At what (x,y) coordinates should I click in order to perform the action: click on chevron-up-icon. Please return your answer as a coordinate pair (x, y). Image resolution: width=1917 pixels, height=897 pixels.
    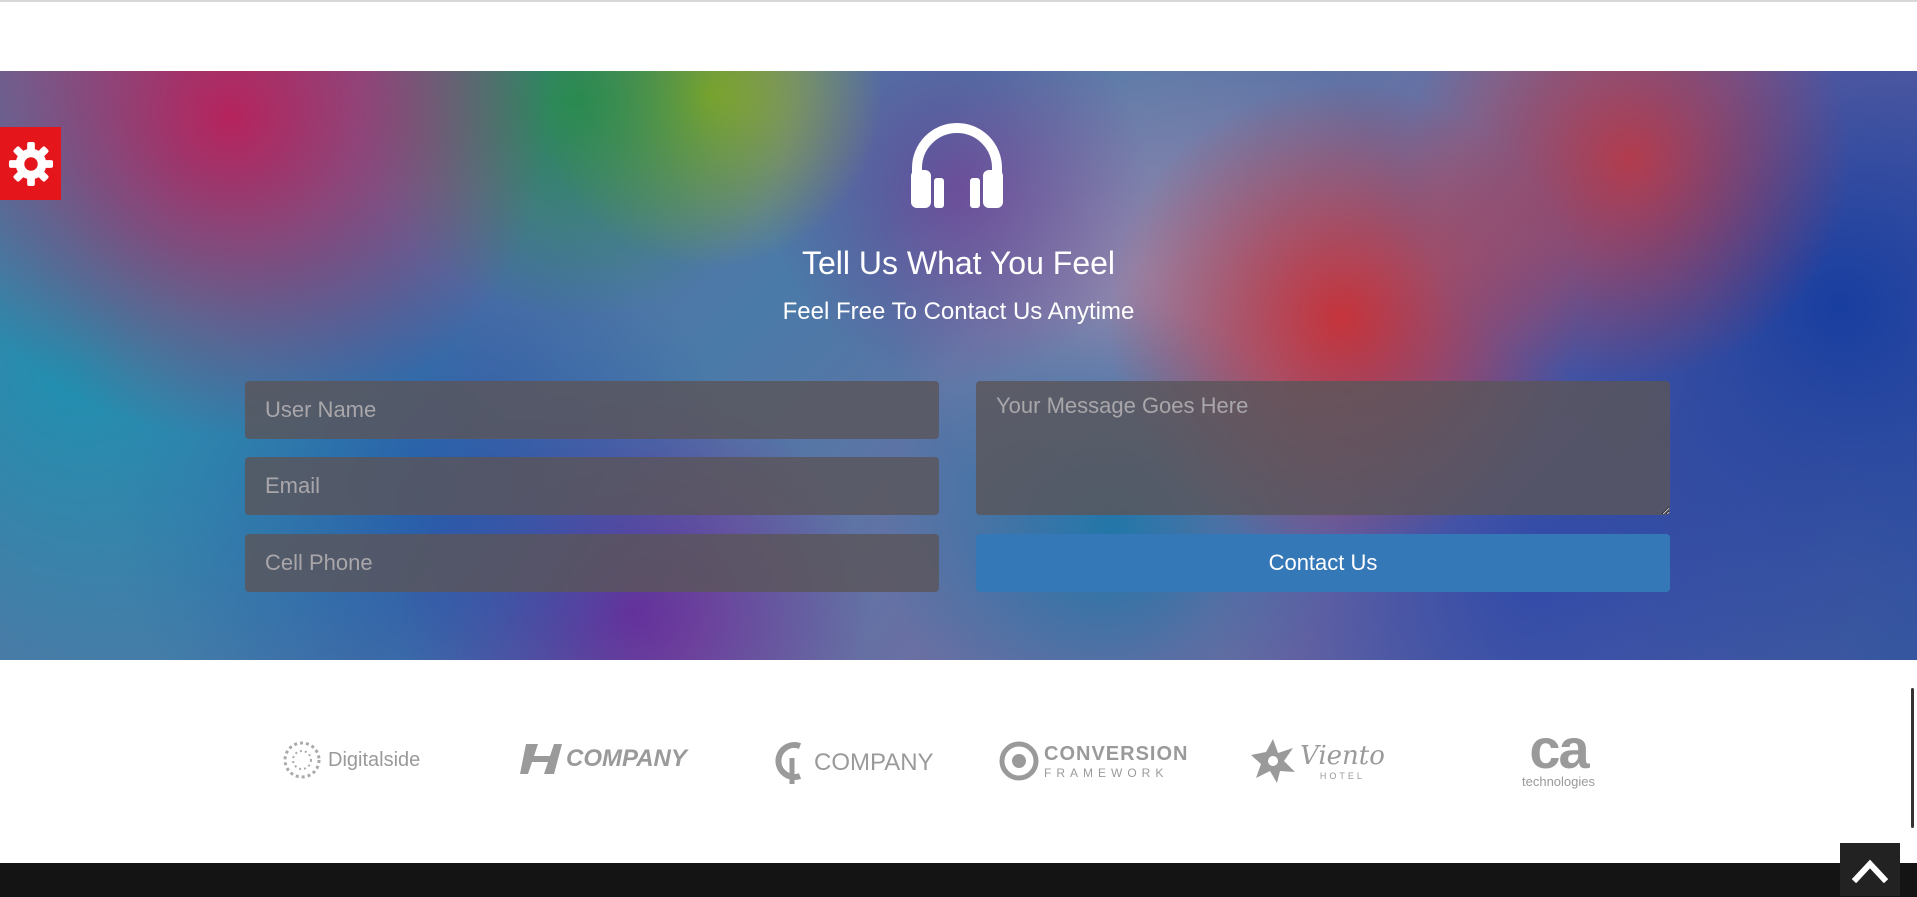
    Looking at the image, I should click on (1870, 871).